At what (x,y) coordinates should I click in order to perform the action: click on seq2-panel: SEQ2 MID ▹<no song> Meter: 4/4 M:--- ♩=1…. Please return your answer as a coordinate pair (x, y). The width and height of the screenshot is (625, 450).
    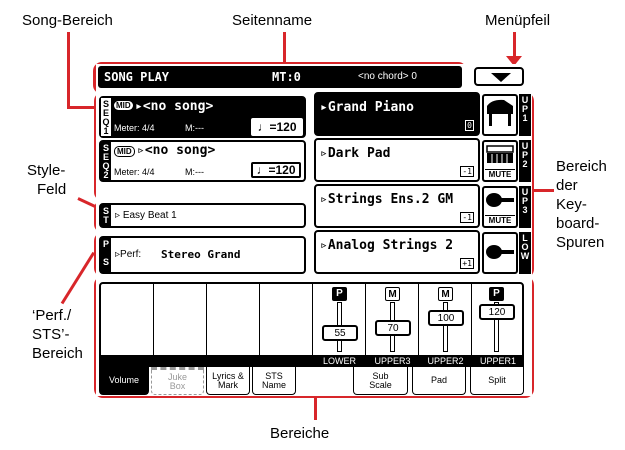
    Looking at the image, I should click on (202, 161).